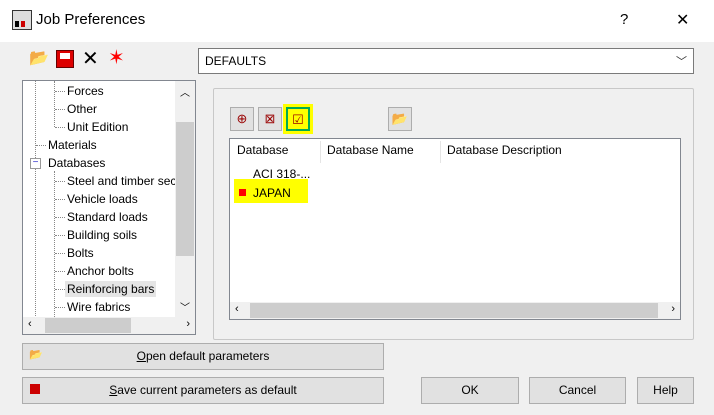 The width and height of the screenshot is (714, 415). I want to click on set-active-database-icon: ☑, so click(298, 119).